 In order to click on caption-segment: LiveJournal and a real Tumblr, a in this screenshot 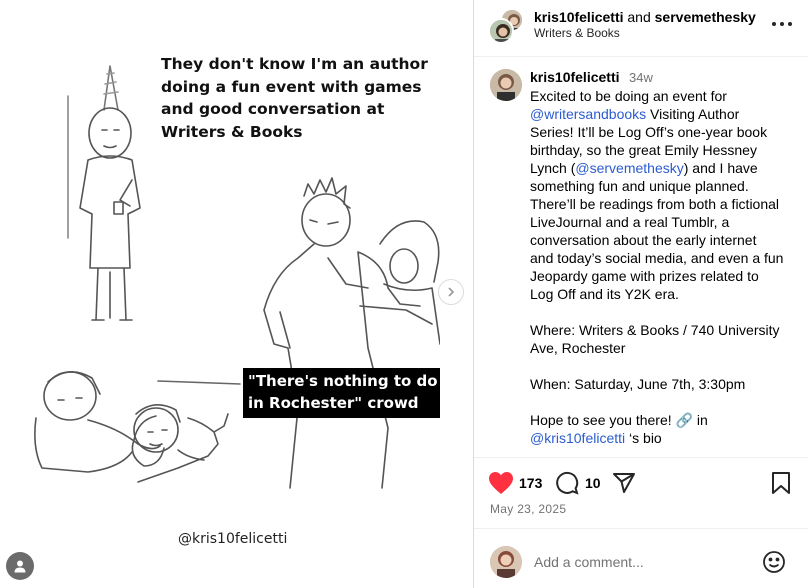, I will do `click(630, 222)`.